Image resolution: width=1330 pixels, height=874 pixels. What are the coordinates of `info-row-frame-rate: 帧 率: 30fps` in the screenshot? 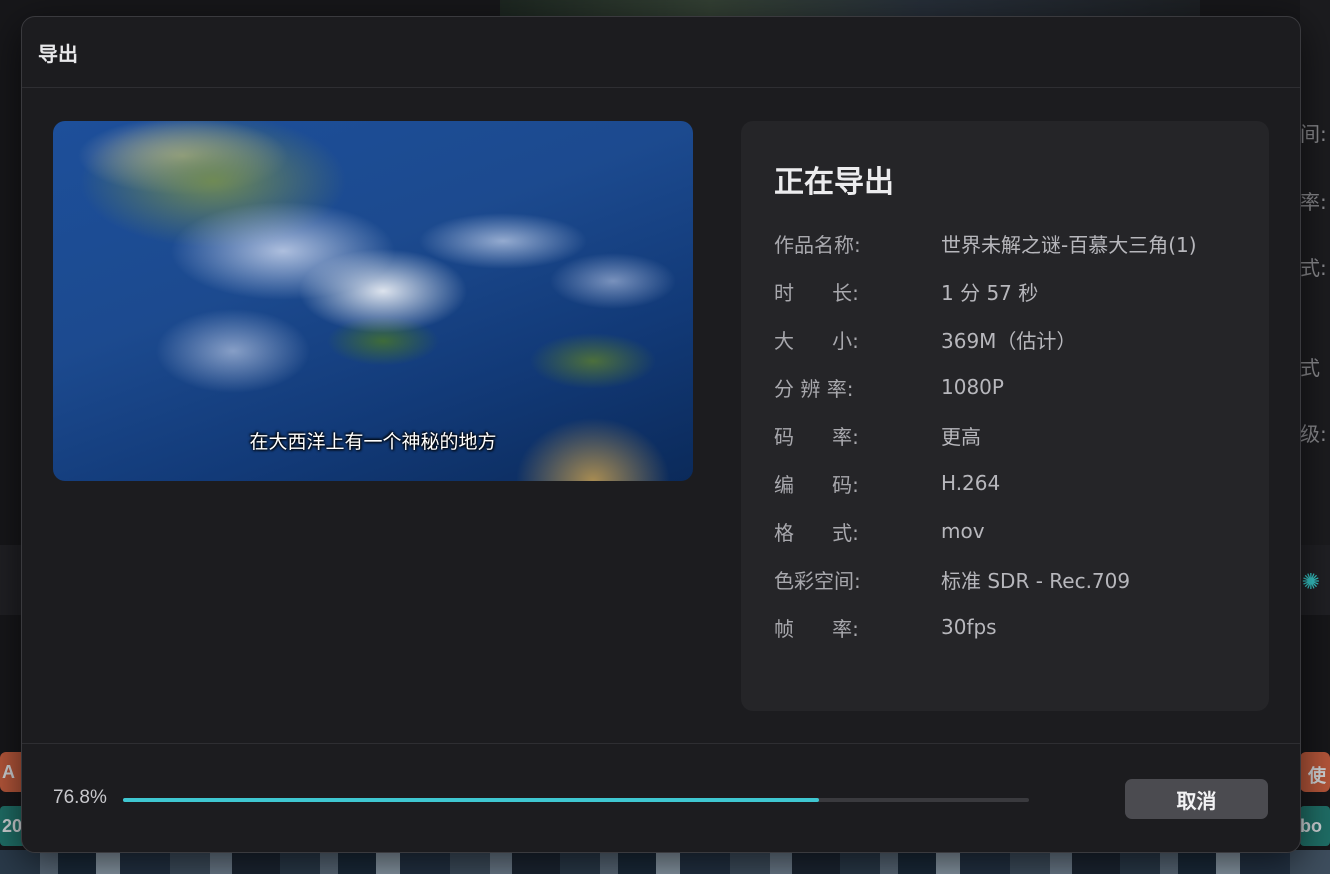 It's located at (885, 627).